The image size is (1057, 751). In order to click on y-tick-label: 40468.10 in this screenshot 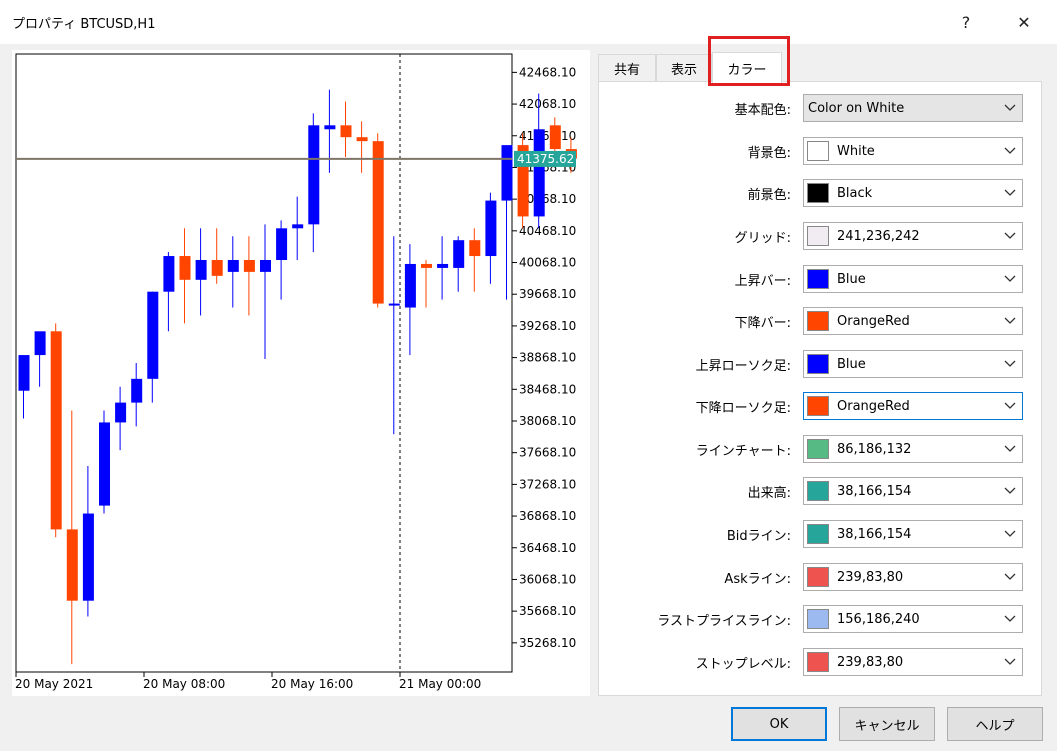, I will do `click(547, 231)`.